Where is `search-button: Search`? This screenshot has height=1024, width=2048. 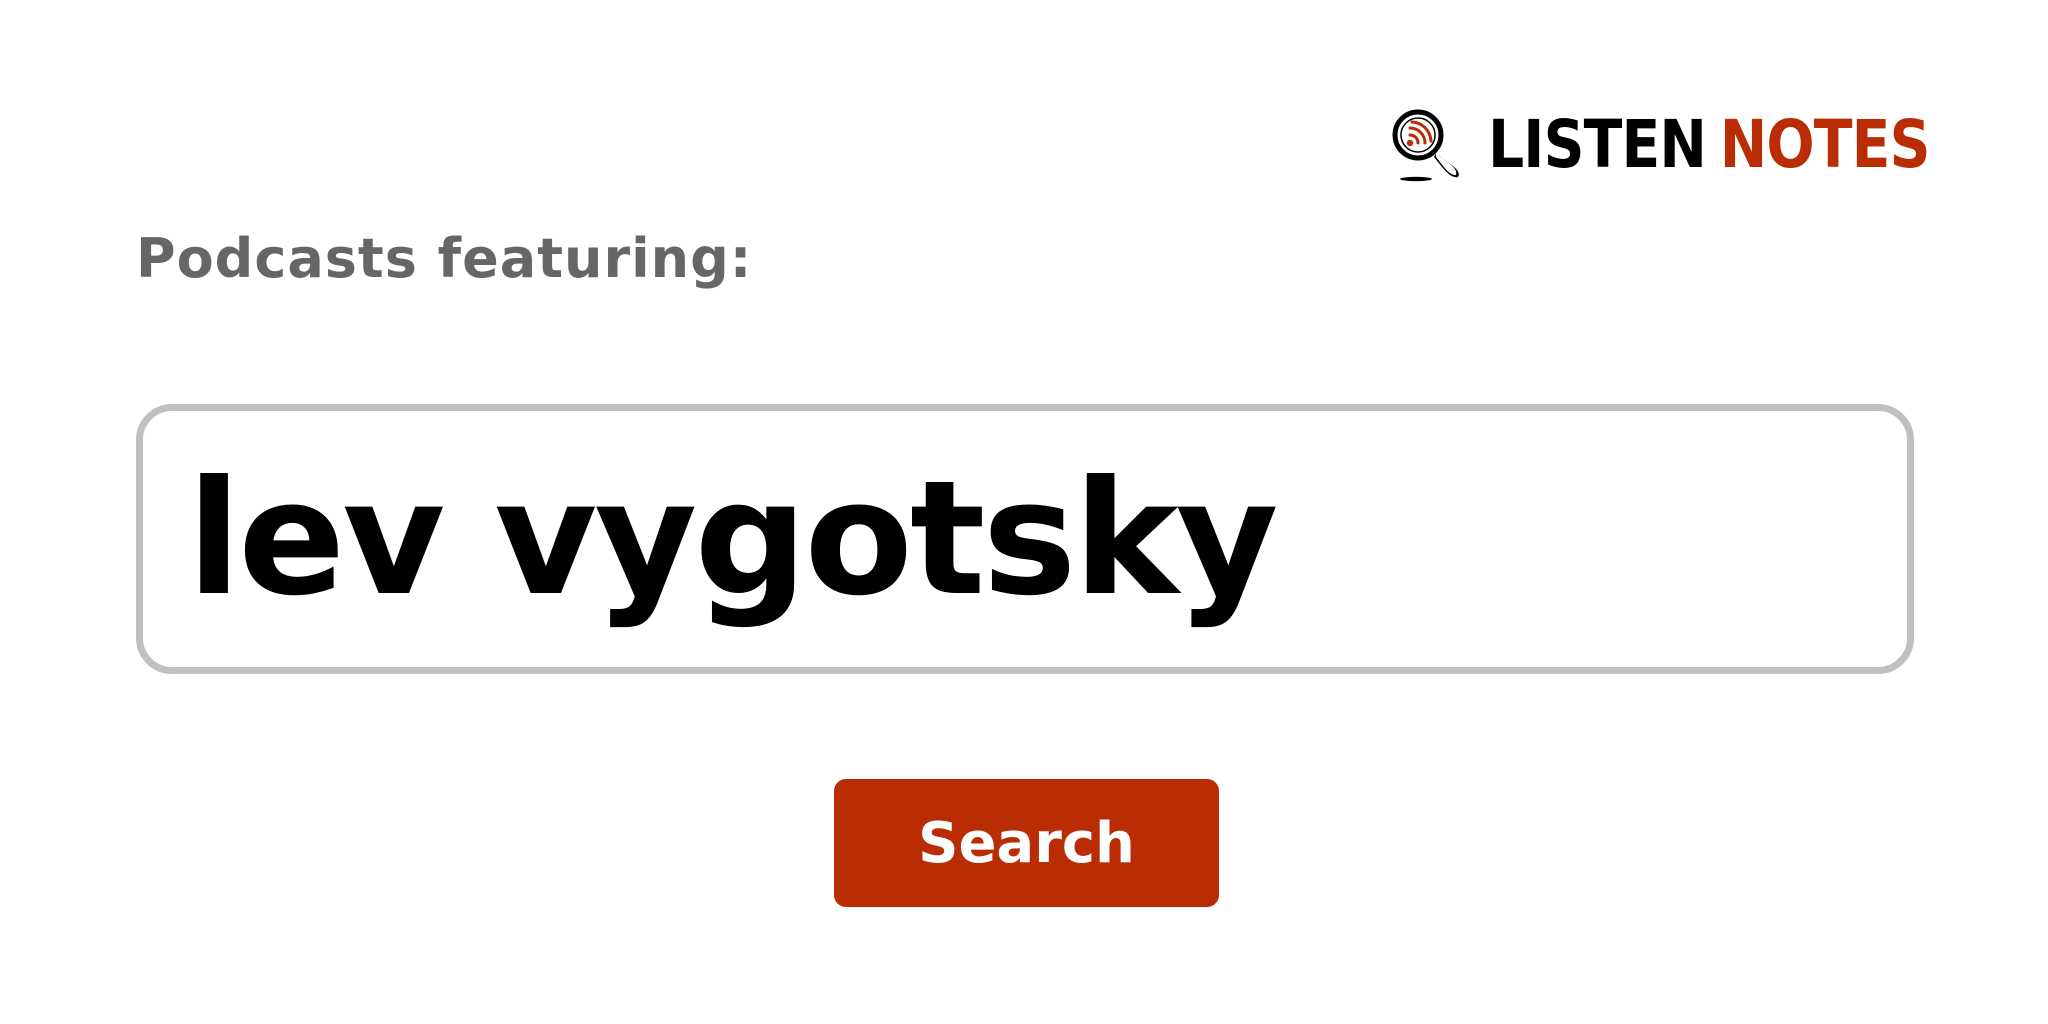 search-button: Search is located at coordinates (1026, 843).